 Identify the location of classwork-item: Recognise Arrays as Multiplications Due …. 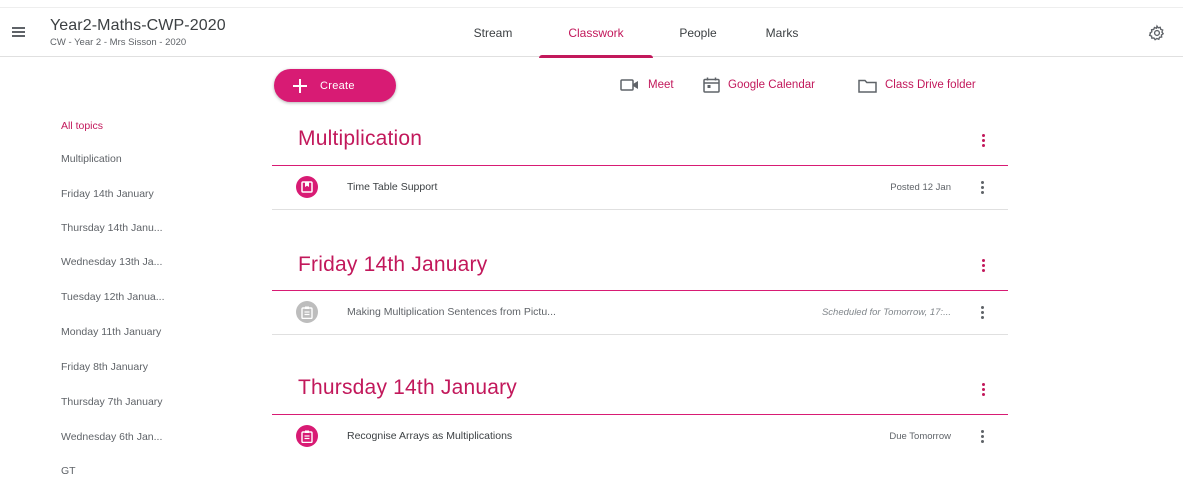
(640, 440).